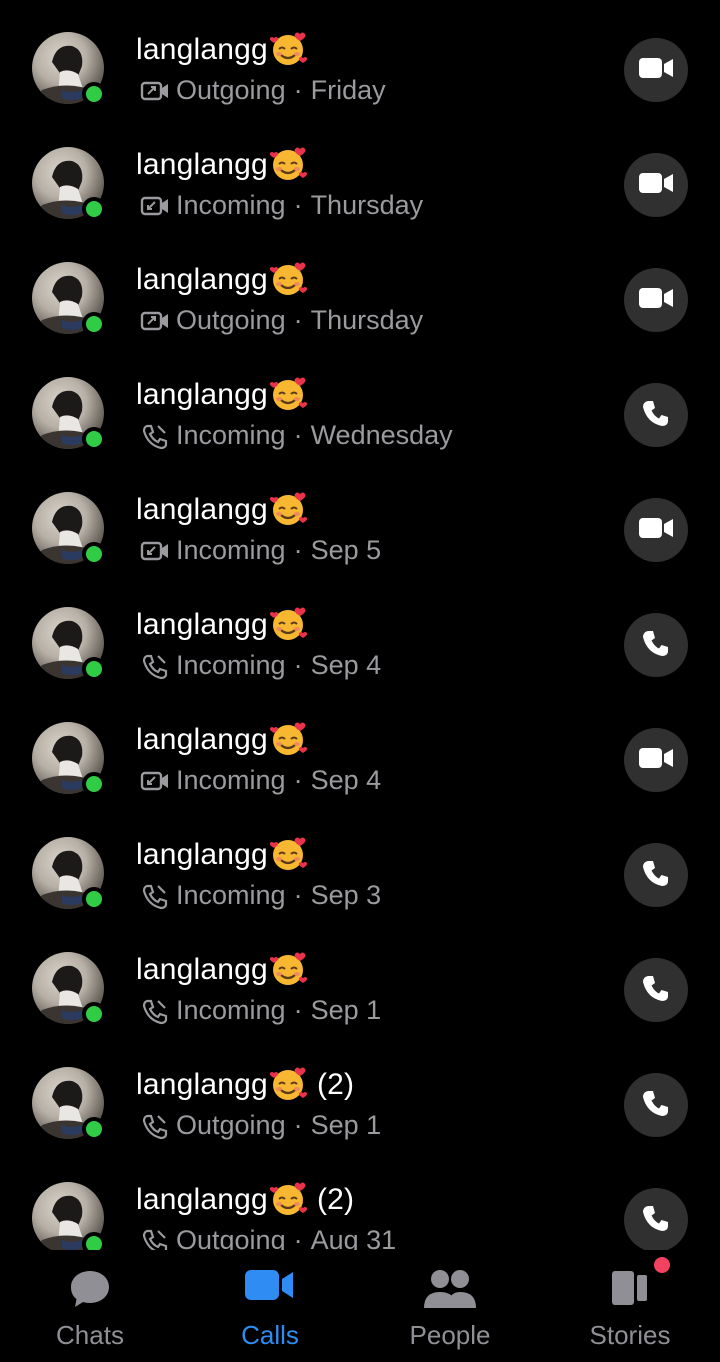 This screenshot has height=1362, width=720. I want to click on call-details: Outgoing · Thursday, so click(281, 320).